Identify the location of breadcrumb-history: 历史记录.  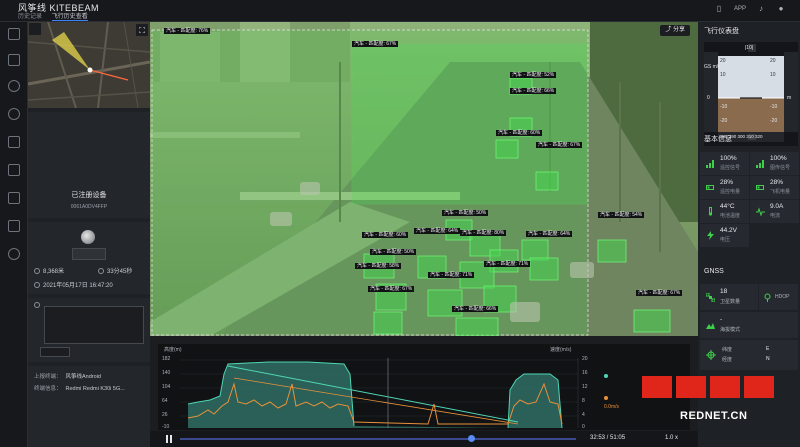
(30, 17).